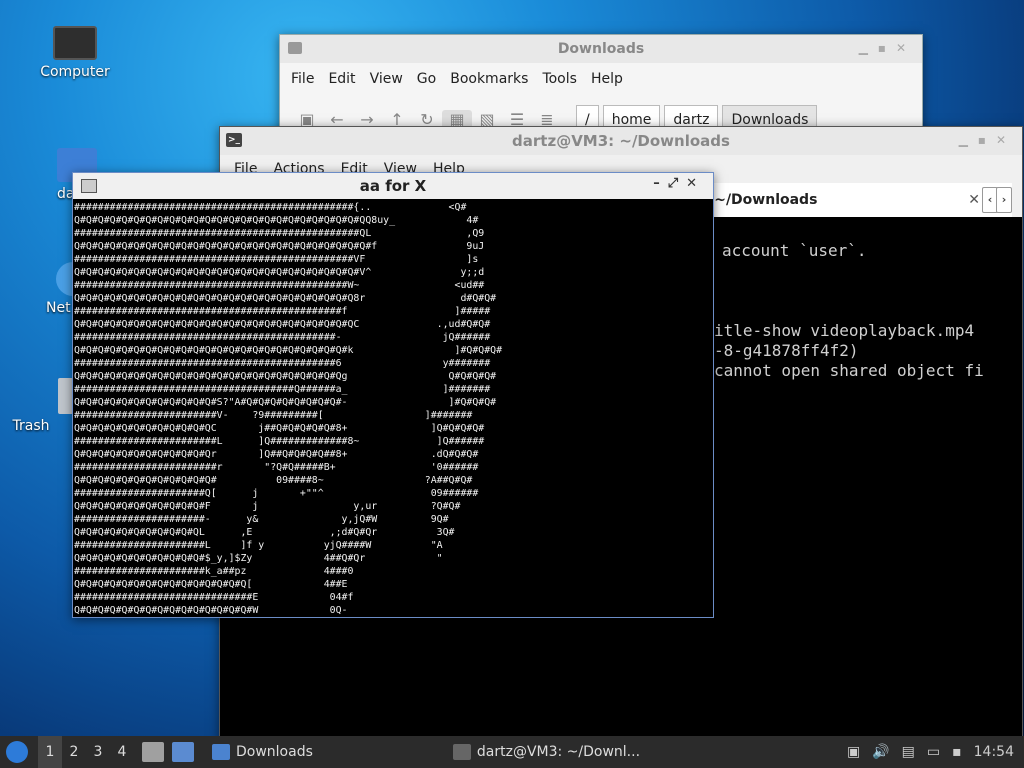  What do you see at coordinates (908, 752) in the screenshot?
I see `clipboard-icon: ▤` at bounding box center [908, 752].